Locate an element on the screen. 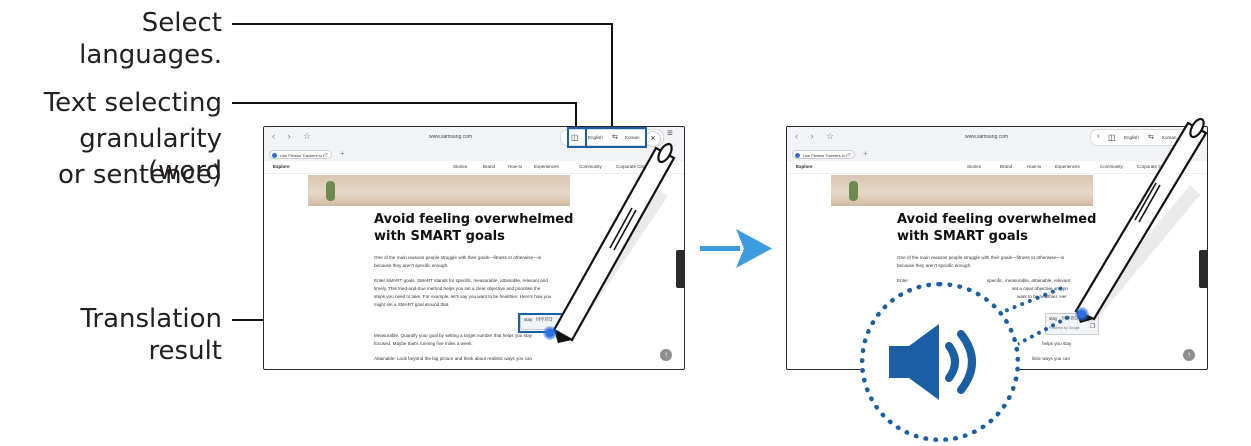  callout-select-languages: Select languages. is located at coordinates (150, 39).